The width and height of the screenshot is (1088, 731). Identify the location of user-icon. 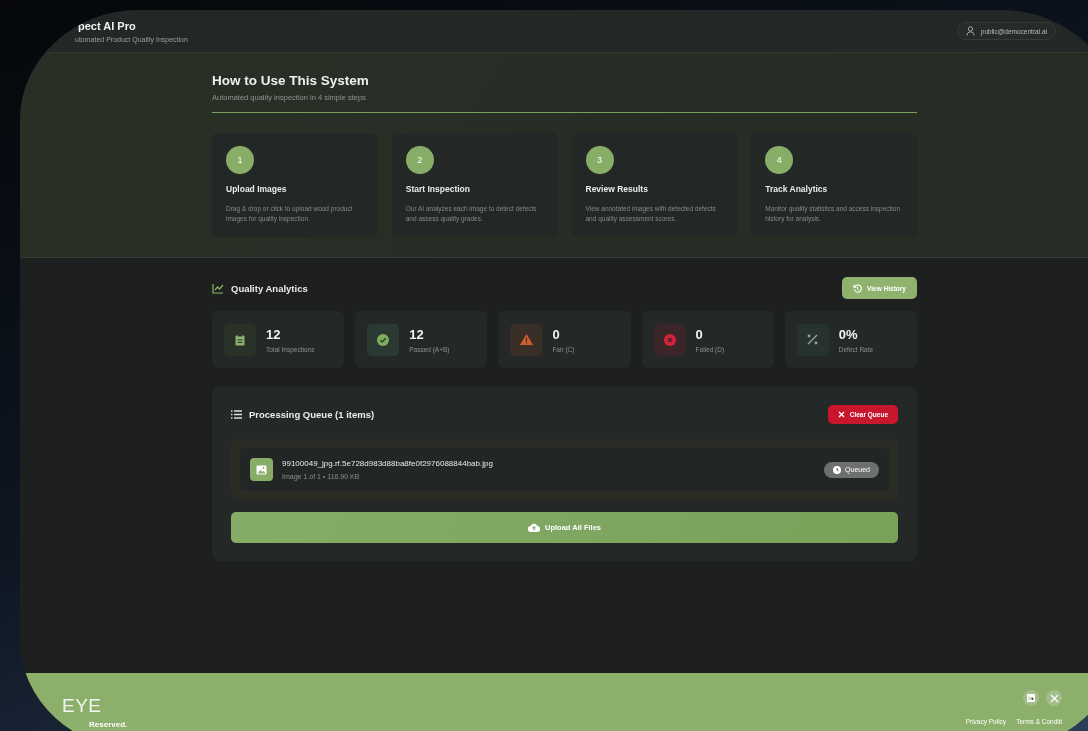
(970, 31).